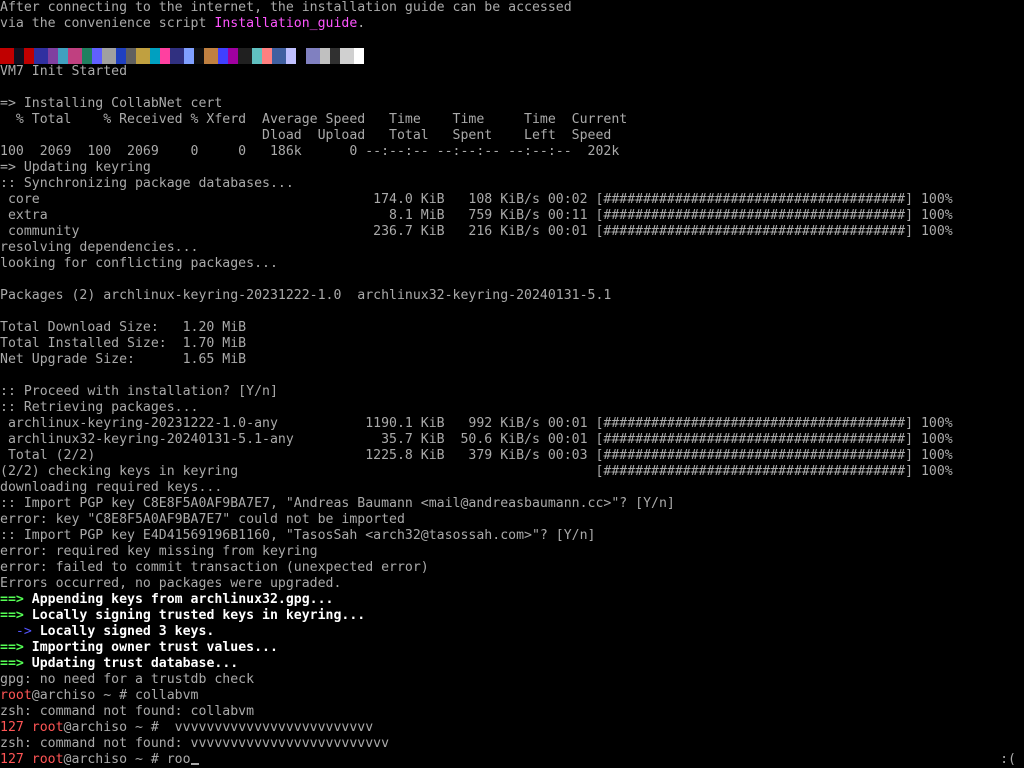 This screenshot has width=1024, height=768. What do you see at coordinates (194, 764) in the screenshot?
I see `text-cursor` at bounding box center [194, 764].